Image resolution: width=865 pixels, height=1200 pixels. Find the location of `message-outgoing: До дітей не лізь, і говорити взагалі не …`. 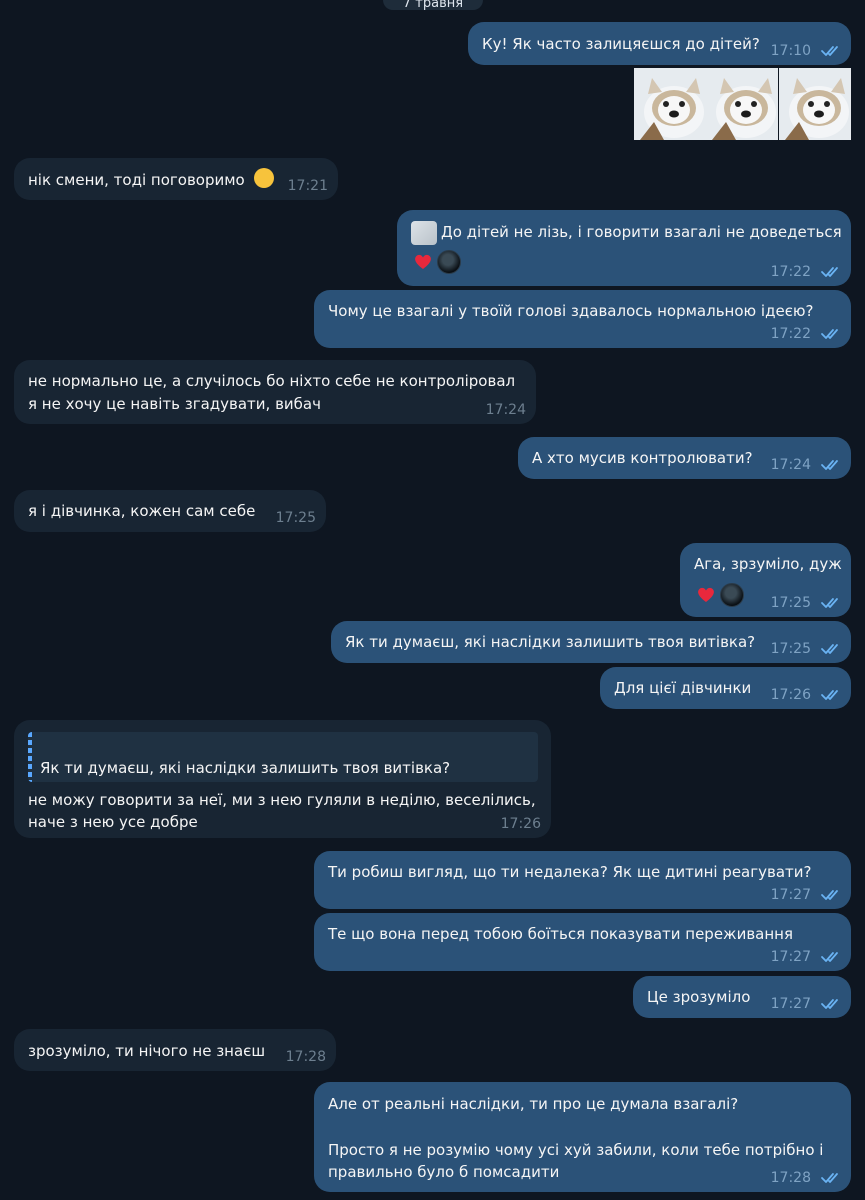

message-outgoing: До дітей не лізь, і говорити взагалі не … is located at coordinates (624, 248).